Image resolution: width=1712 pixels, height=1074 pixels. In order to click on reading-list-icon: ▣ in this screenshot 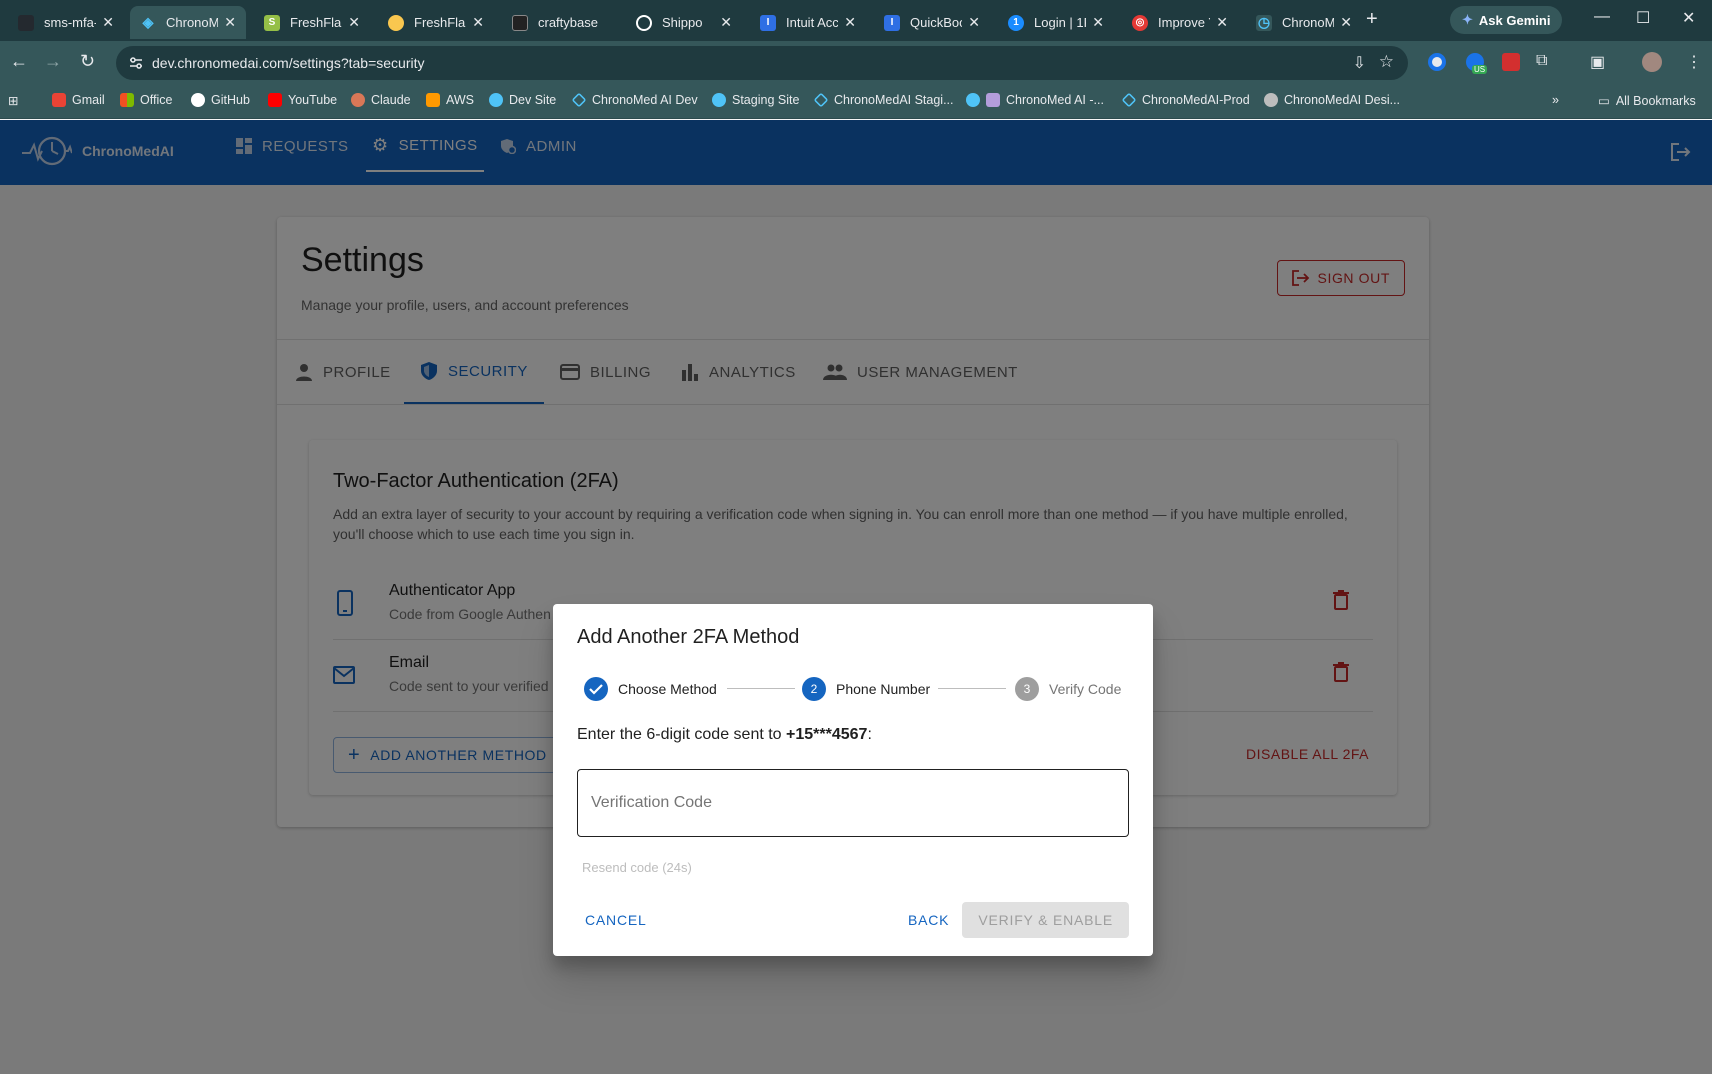, I will do `click(1597, 62)`.